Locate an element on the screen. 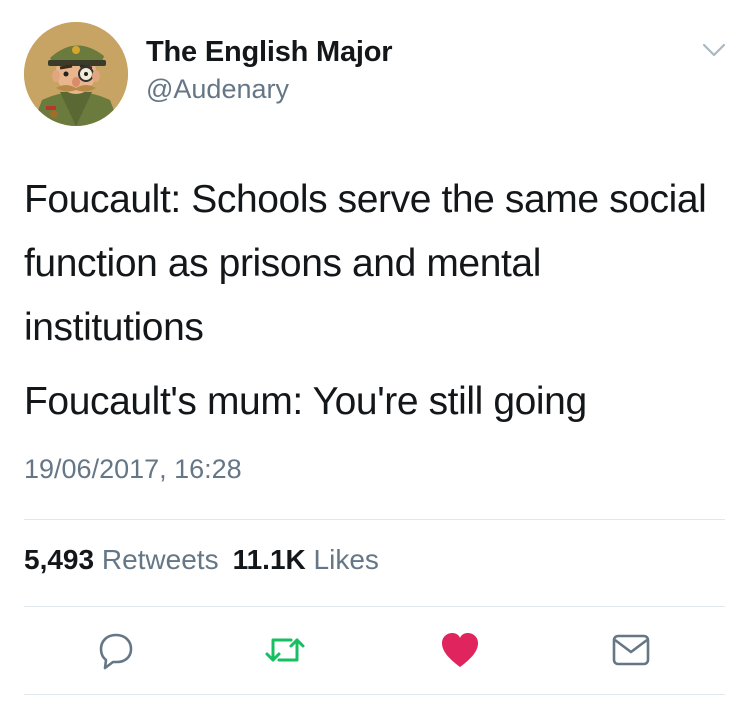  reply-button is located at coordinates (116, 652).